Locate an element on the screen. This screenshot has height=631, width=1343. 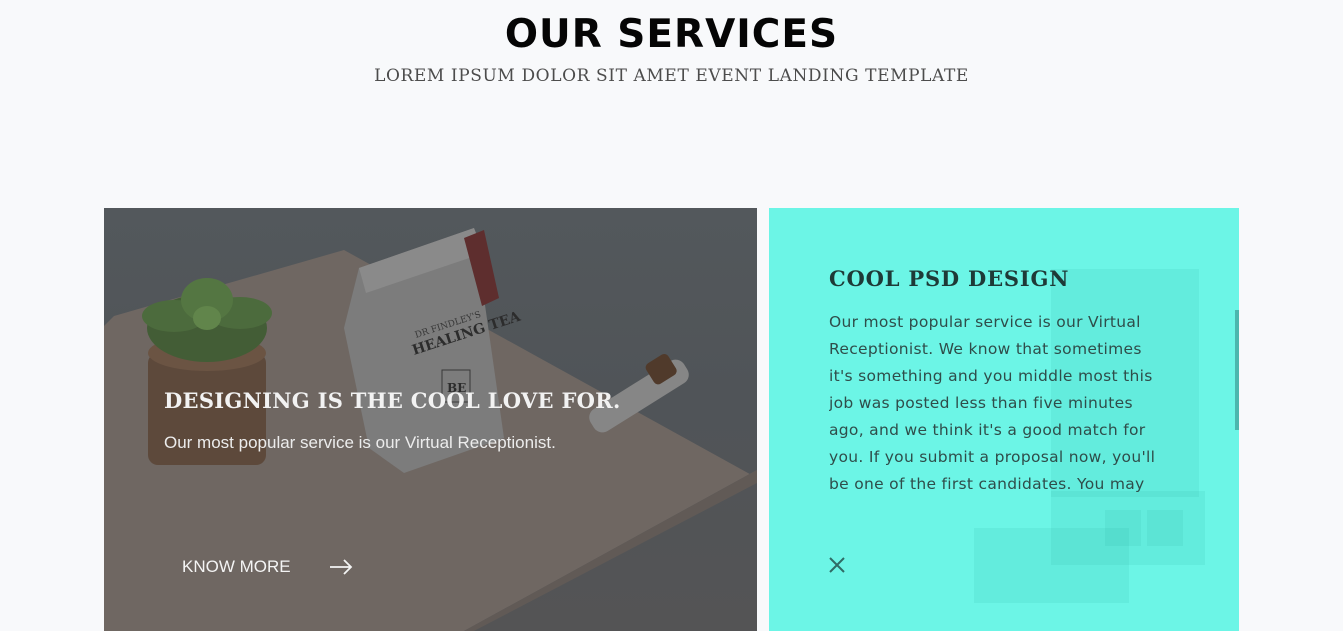
card-image-title: DESIGNING IS THE COOL LOVE FOR. is located at coordinates (392, 400).